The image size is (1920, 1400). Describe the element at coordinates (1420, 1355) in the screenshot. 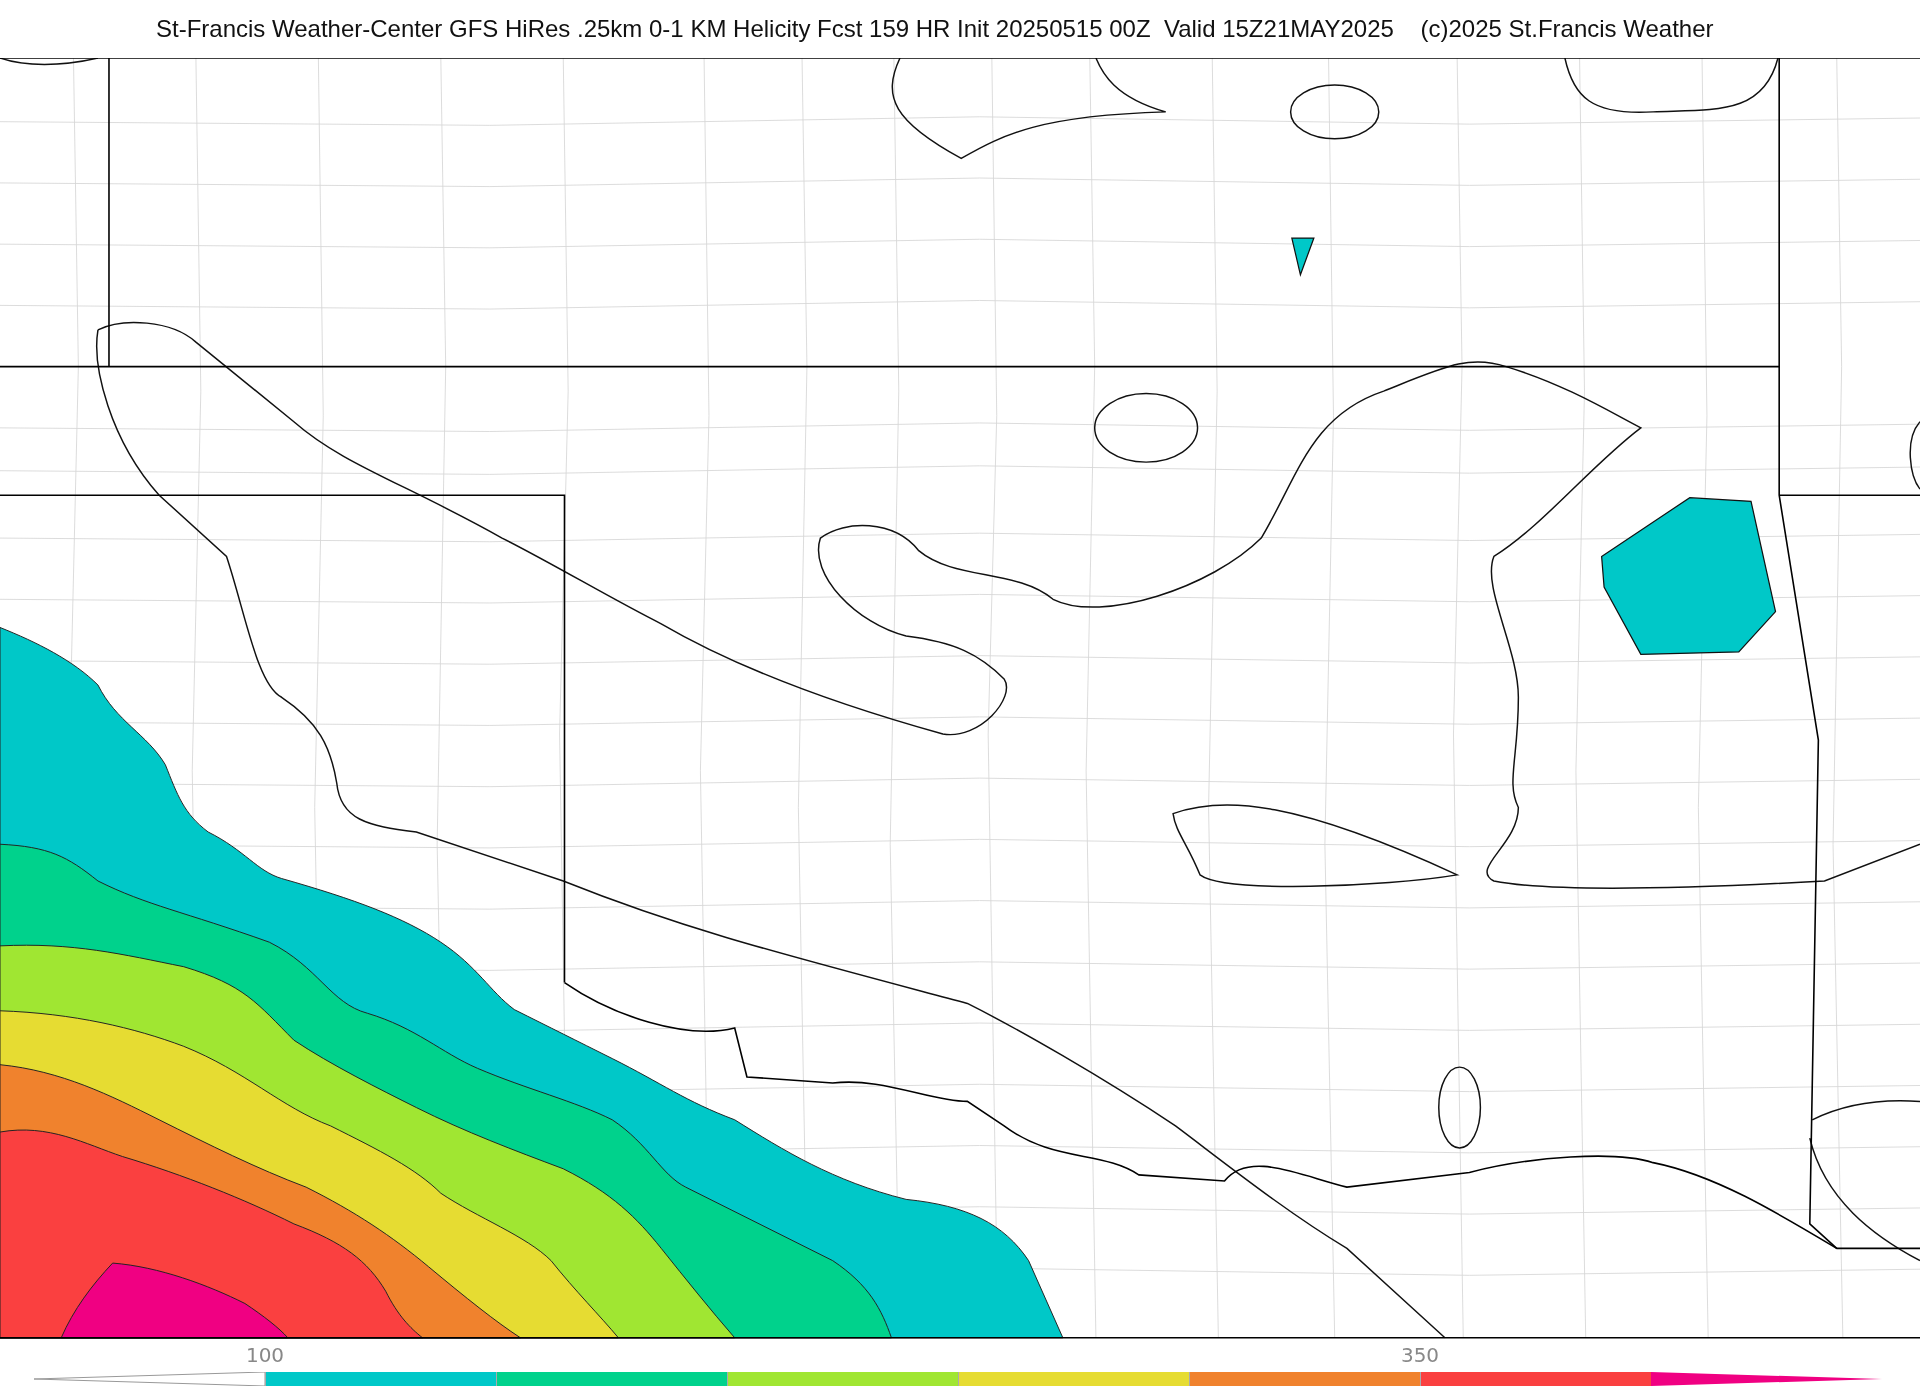

I see `colorbar-tick-label: 350` at that location.